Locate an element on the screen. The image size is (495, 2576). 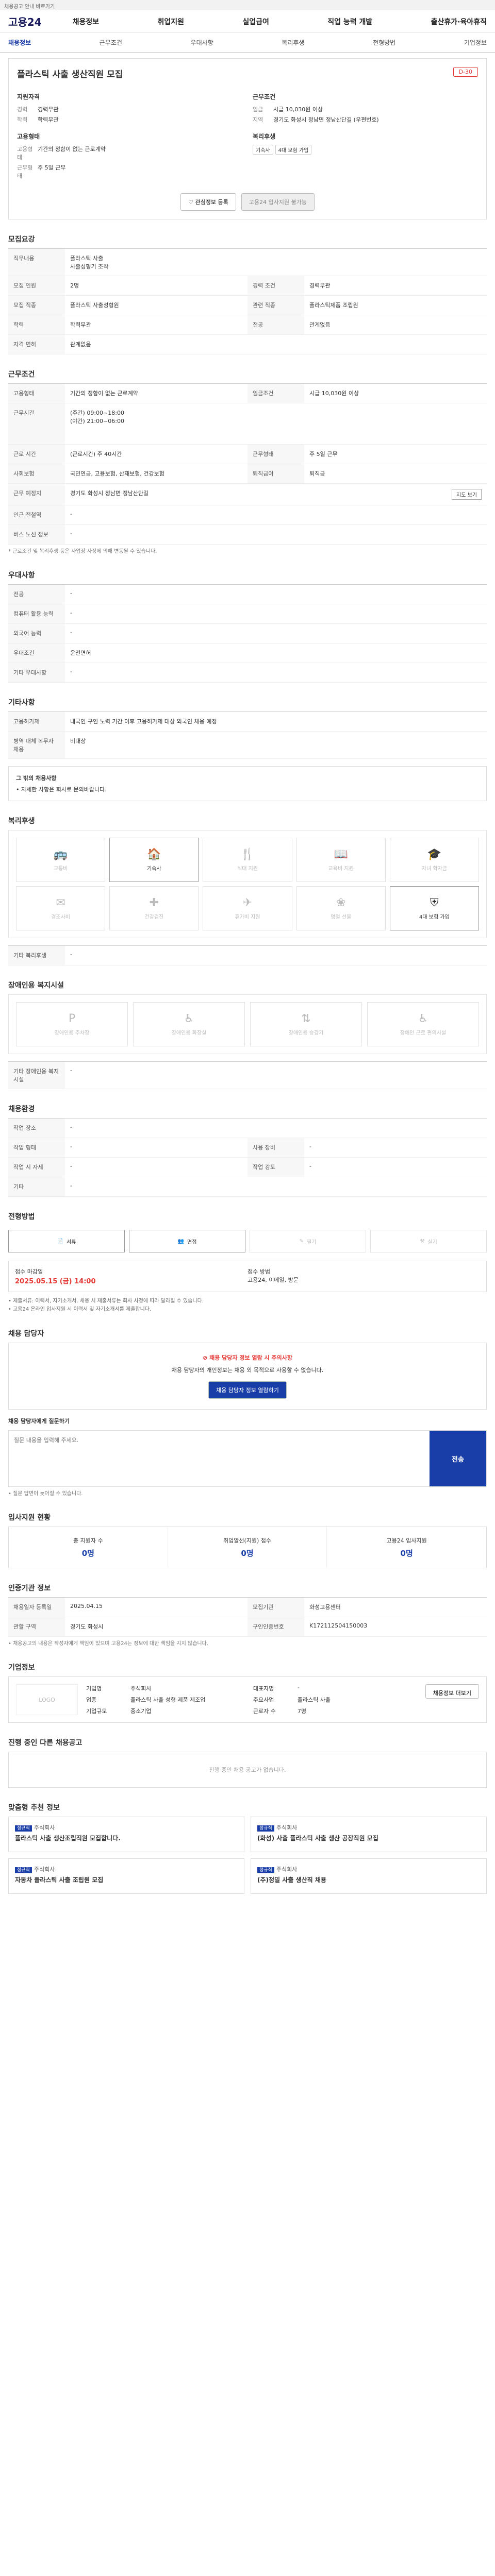
gnb-item-leave: 출산휴가·육아휴직 is located at coordinates (459, 21).